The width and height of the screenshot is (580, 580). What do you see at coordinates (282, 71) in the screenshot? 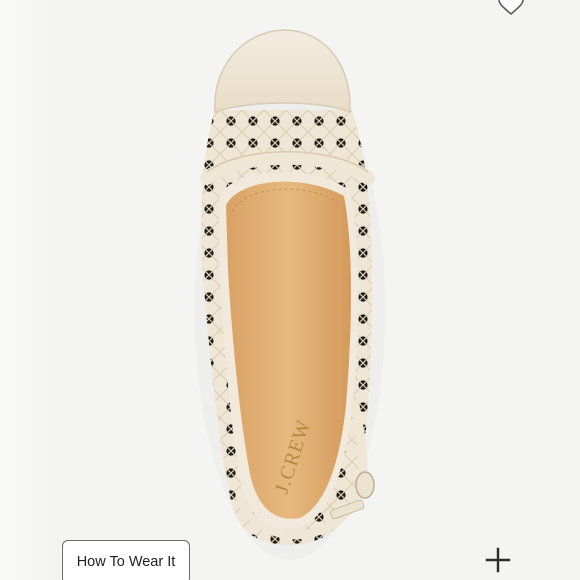
I see `toe-cap` at bounding box center [282, 71].